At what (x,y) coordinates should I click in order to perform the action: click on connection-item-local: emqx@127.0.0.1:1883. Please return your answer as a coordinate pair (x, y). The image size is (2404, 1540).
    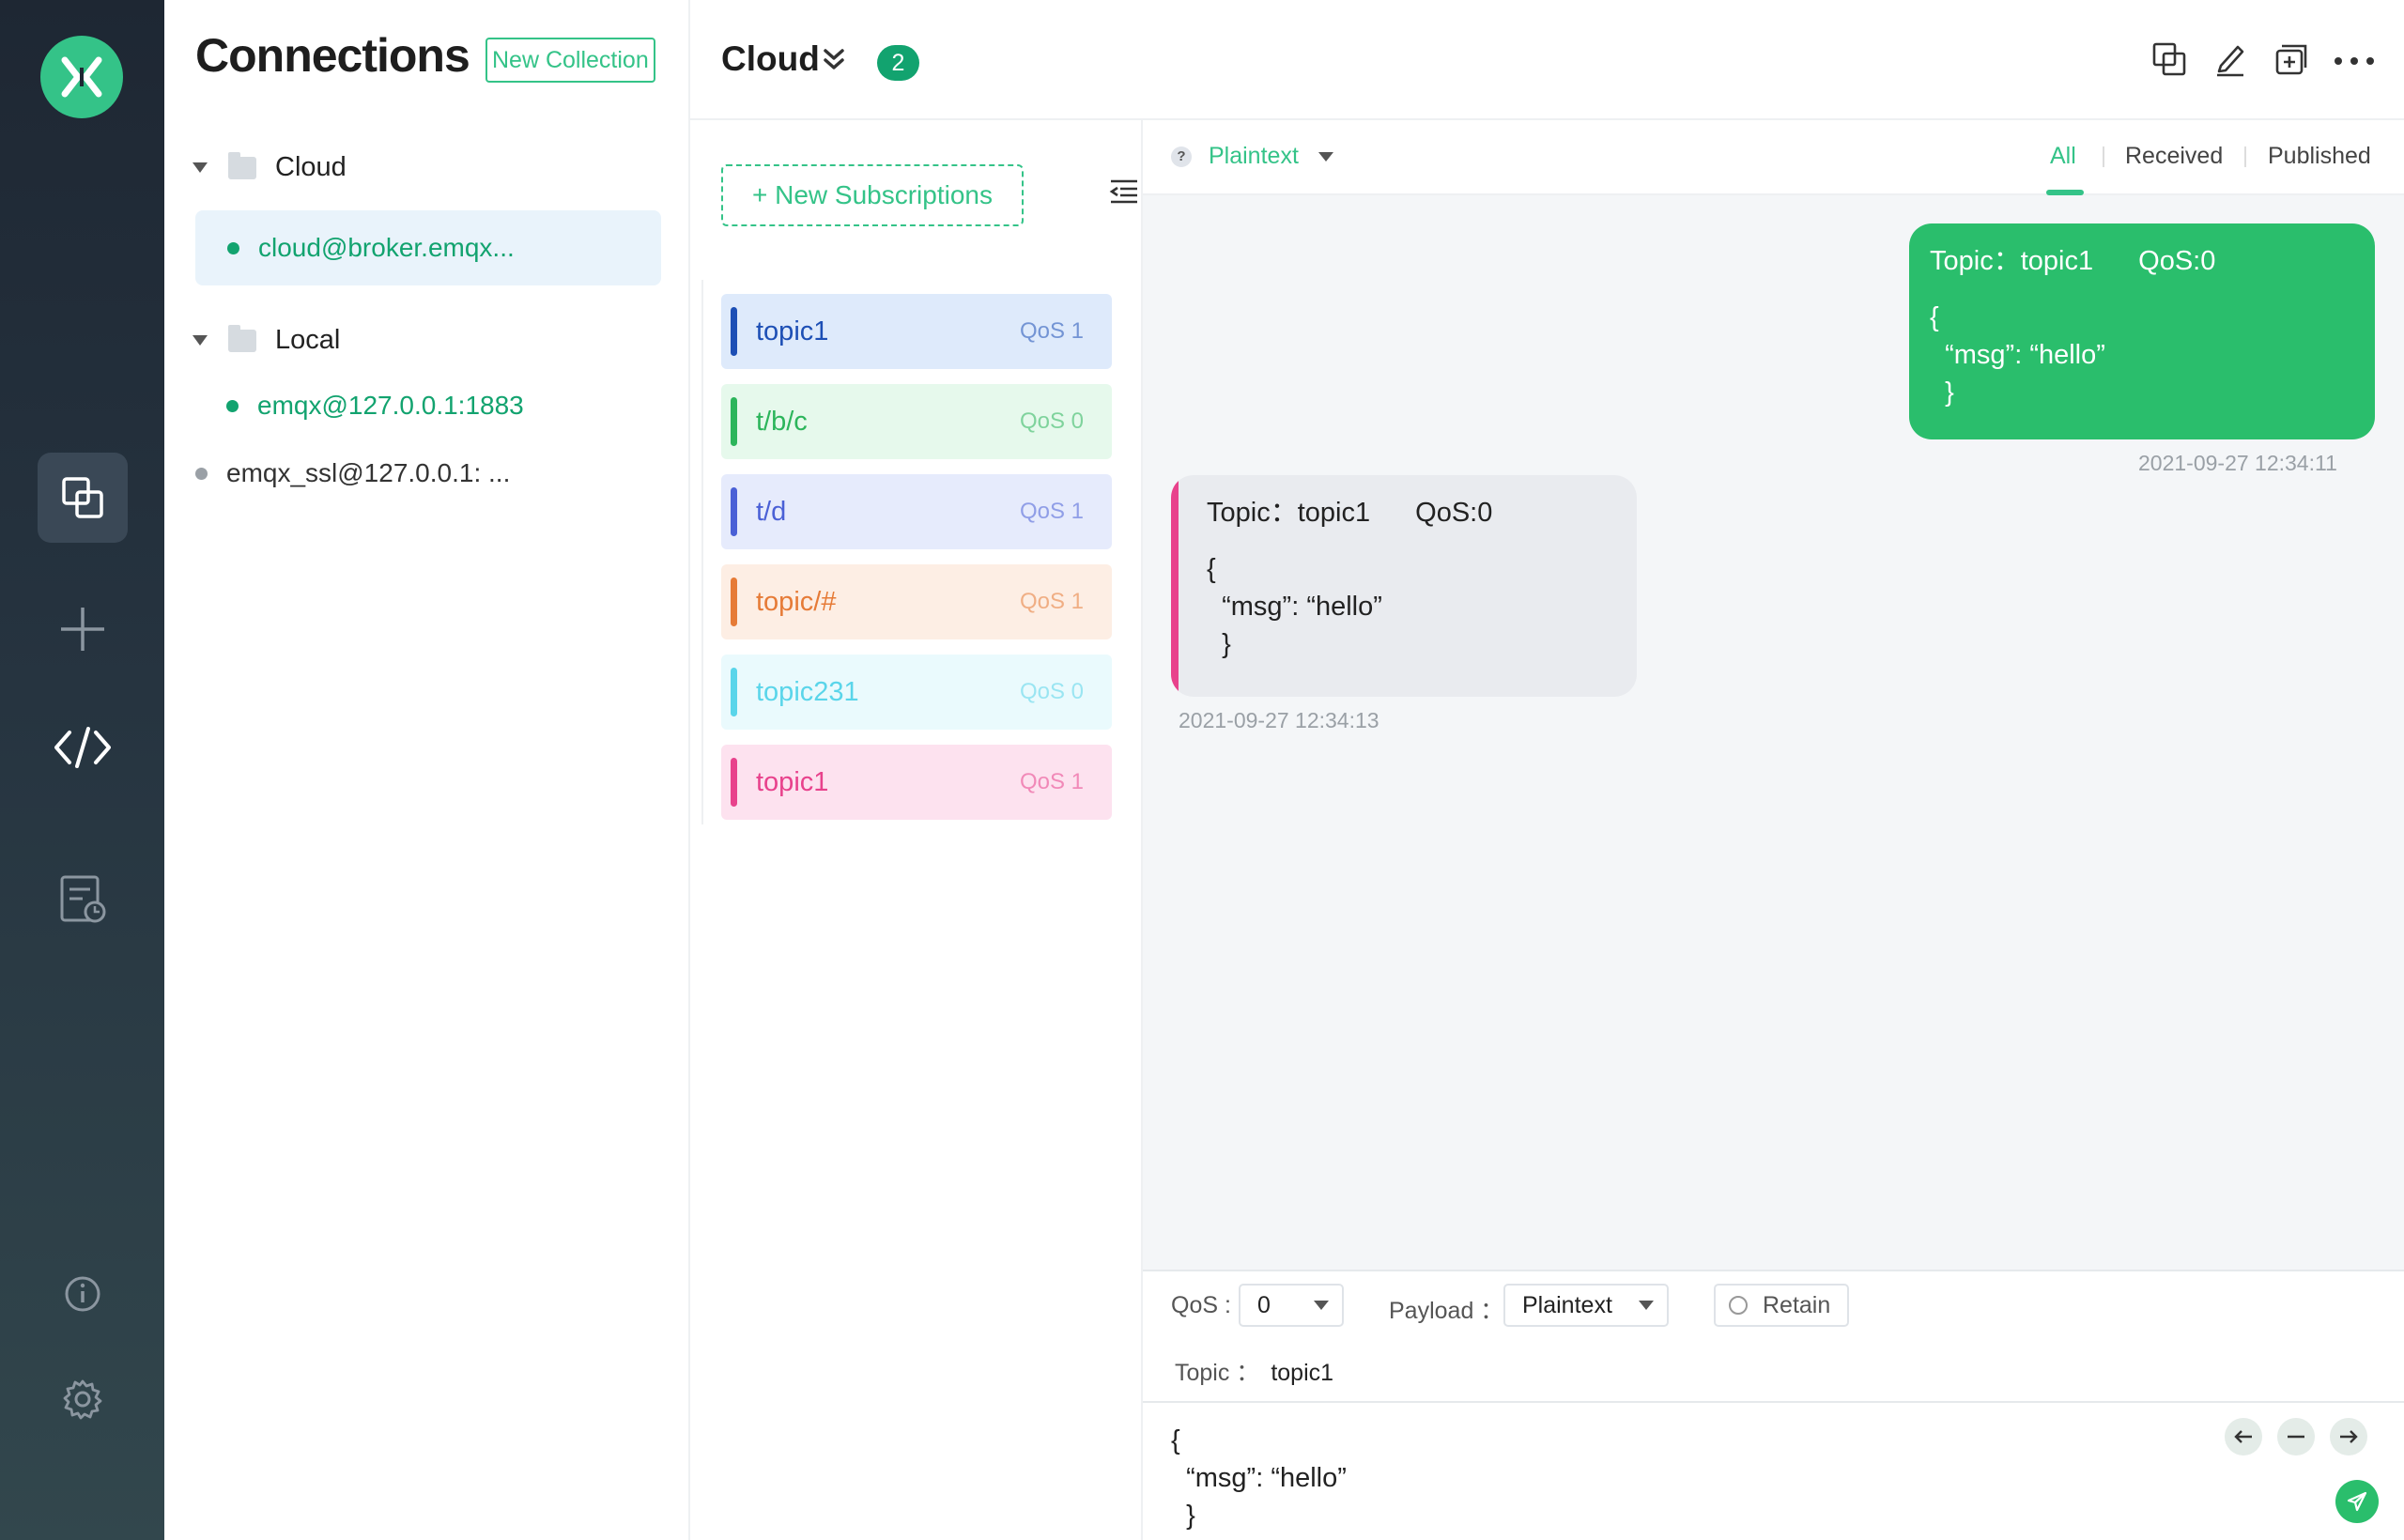
    Looking at the image, I should click on (375, 406).